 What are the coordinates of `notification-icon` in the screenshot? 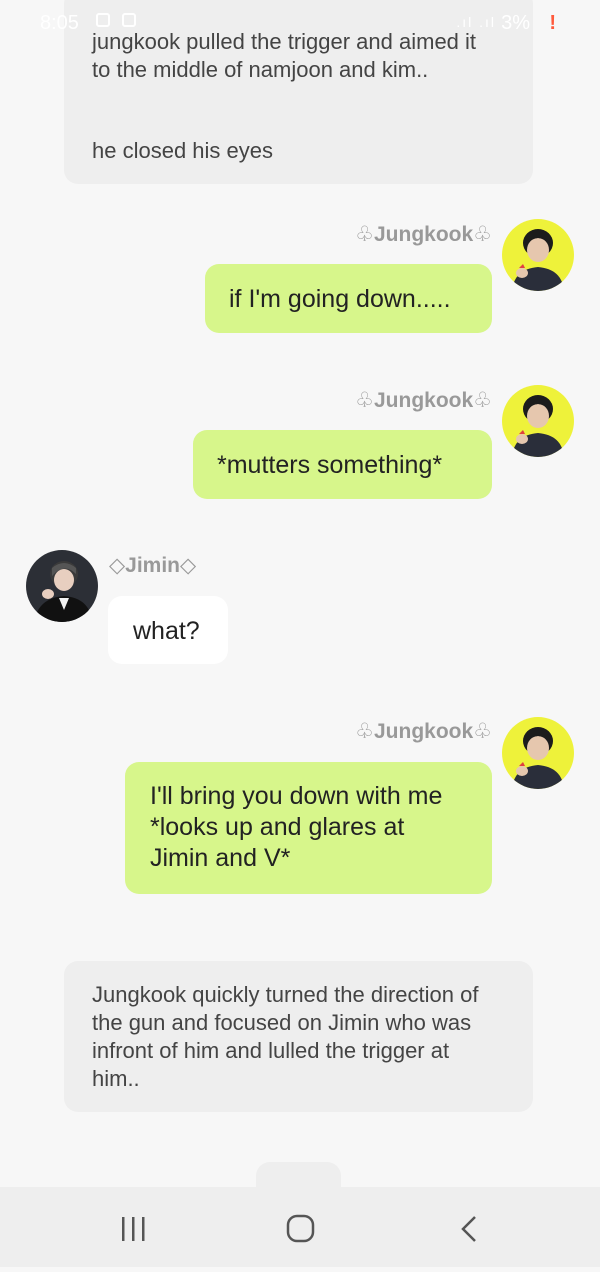 It's located at (103, 20).